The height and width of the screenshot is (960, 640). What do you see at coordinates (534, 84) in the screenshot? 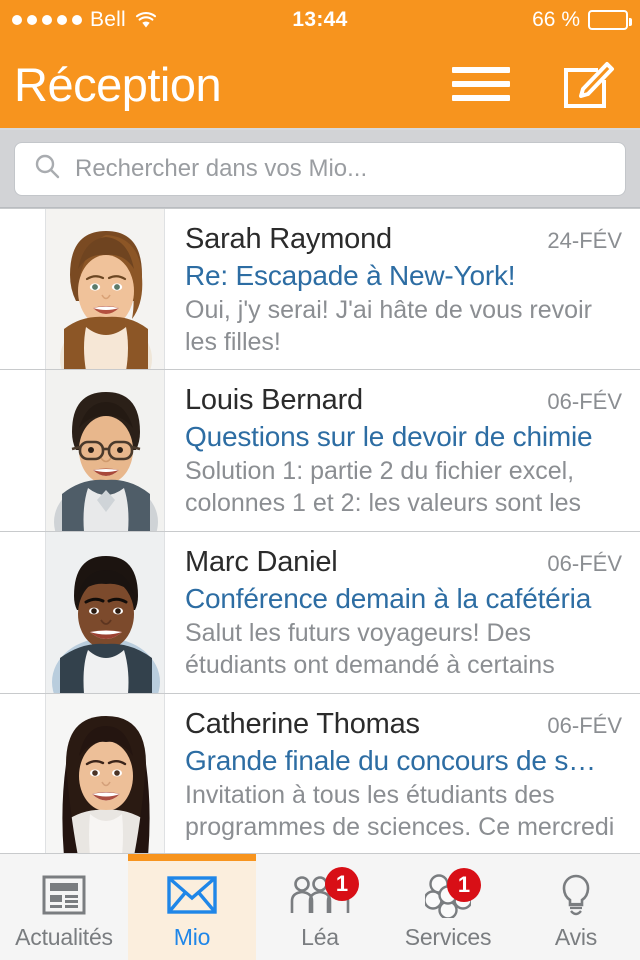
I see `nav-actions` at bounding box center [534, 84].